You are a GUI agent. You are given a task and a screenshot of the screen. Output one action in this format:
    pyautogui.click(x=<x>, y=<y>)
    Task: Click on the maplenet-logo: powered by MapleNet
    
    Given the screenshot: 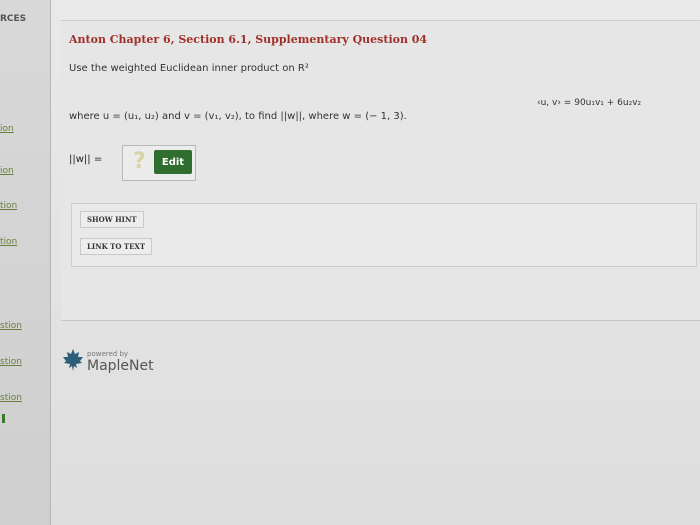 What is the action you would take?
    pyautogui.click(x=107, y=362)
    